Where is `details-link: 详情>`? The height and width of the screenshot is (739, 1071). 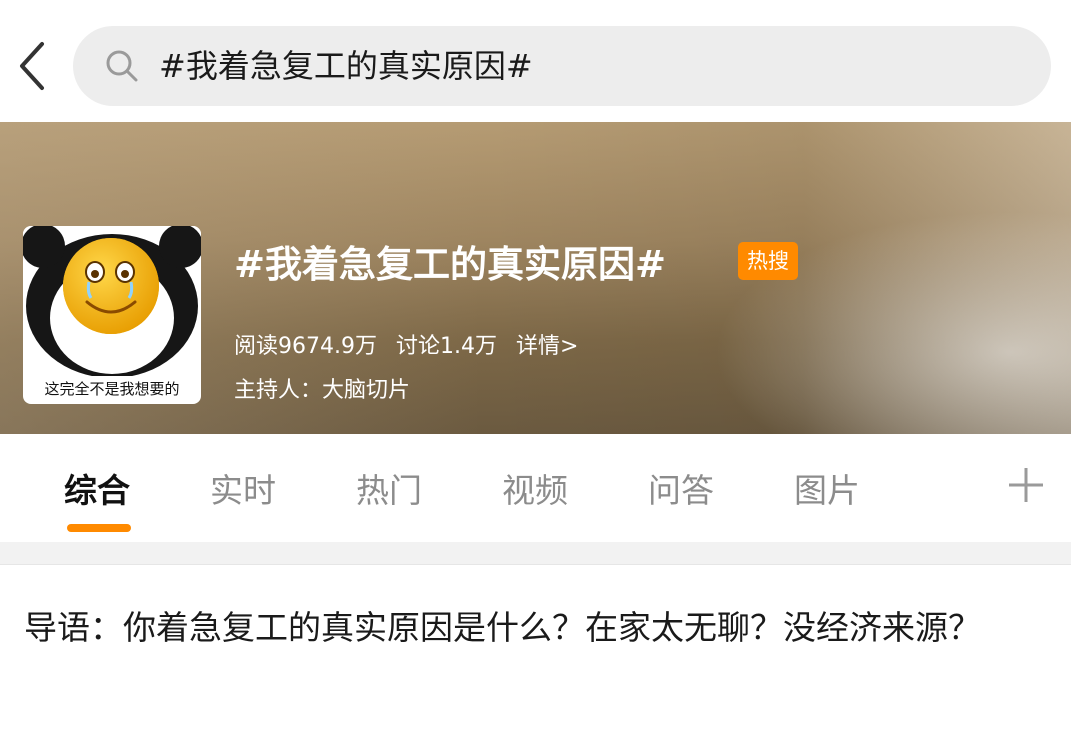
details-link: 详情> is located at coordinates (547, 346).